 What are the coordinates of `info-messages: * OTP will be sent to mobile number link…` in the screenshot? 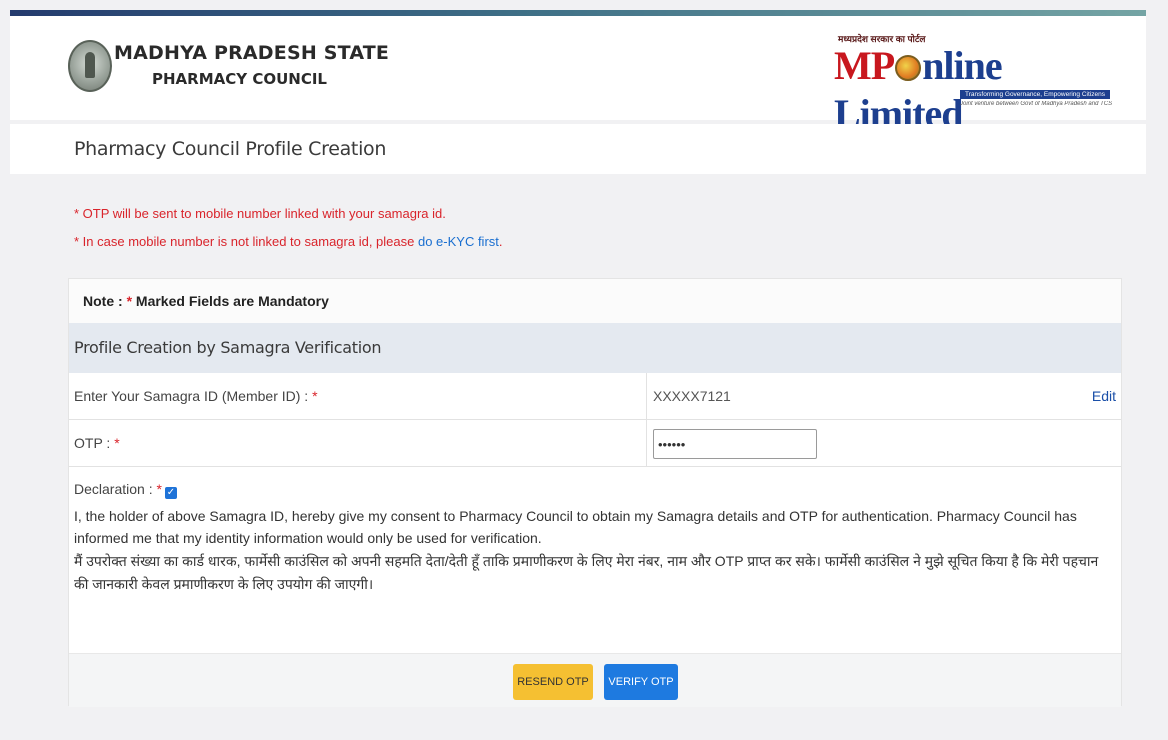 It's located at (288, 233).